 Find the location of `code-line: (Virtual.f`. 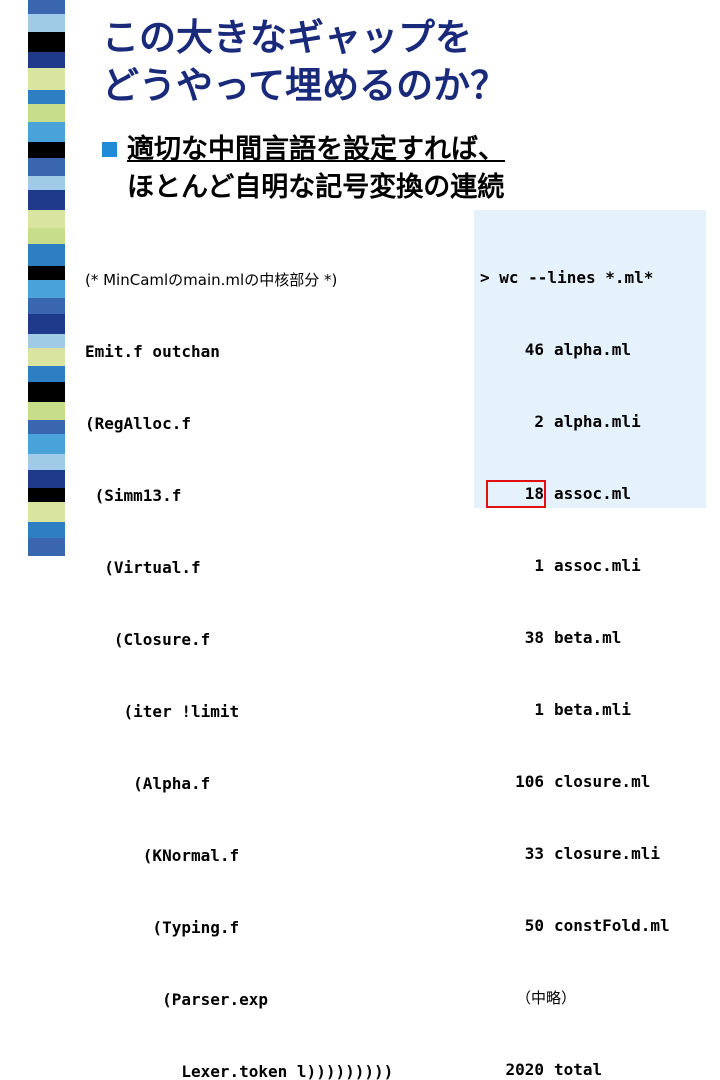

code-line: (Virtual.f is located at coordinates (143, 567).